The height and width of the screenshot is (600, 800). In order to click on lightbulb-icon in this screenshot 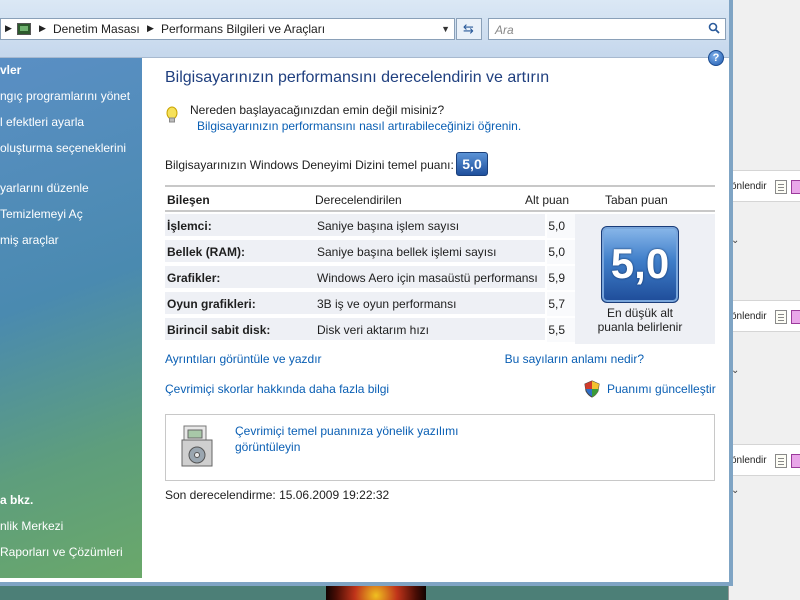, I will do `click(172, 114)`.